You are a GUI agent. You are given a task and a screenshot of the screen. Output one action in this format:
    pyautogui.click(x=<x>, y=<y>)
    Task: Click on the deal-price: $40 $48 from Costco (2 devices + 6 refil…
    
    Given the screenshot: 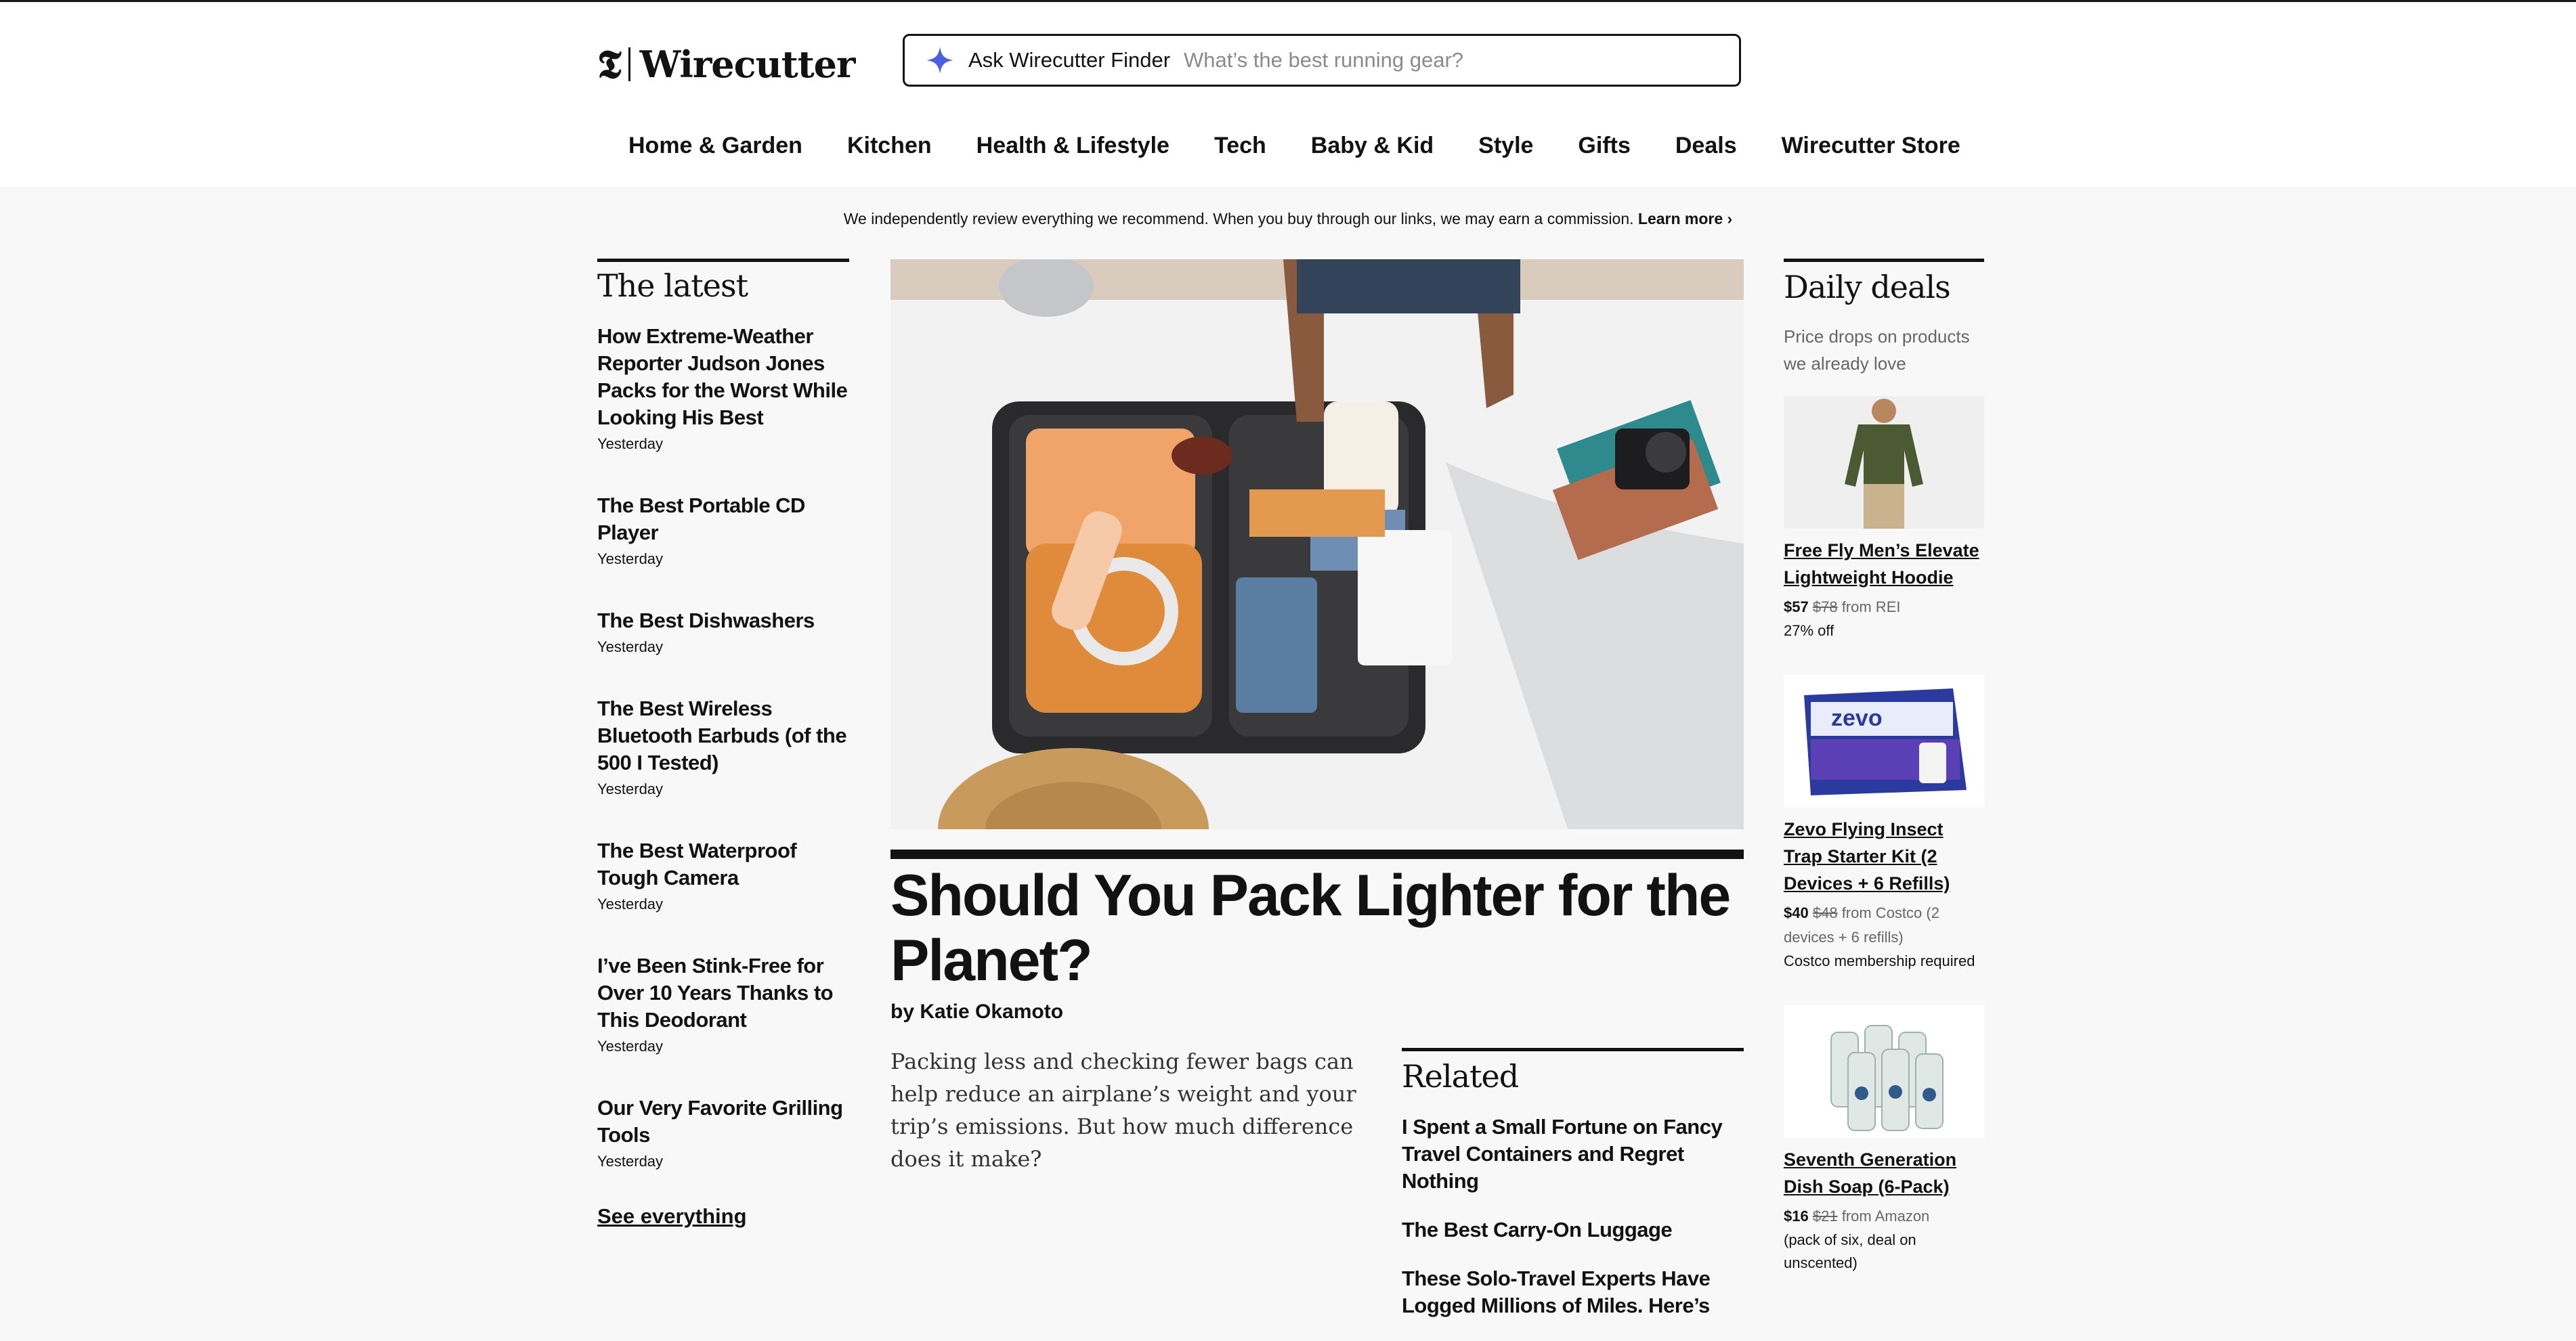 What is the action you would take?
    pyautogui.click(x=1884, y=925)
    